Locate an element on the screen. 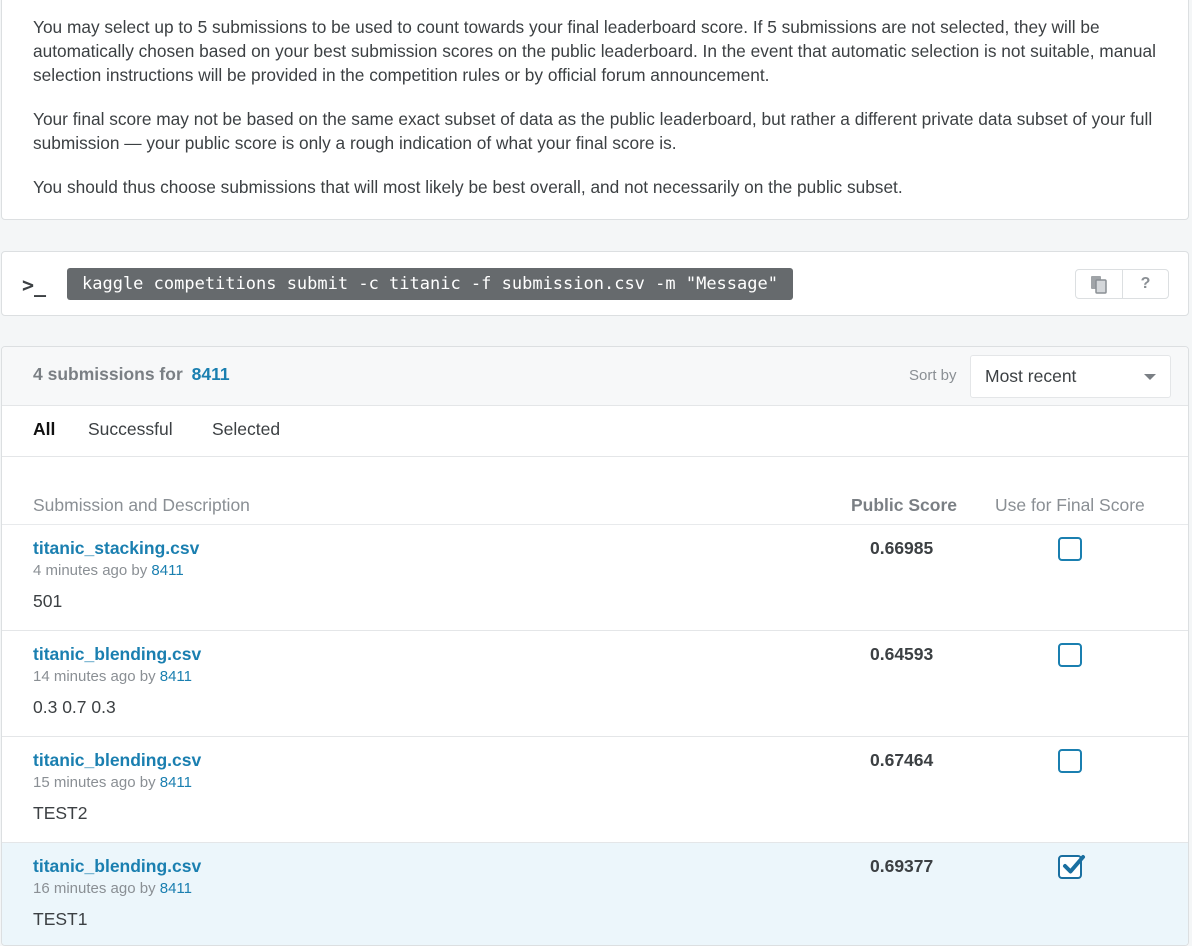  submissions-count-text: 4 submissions for is located at coordinates (108, 374).